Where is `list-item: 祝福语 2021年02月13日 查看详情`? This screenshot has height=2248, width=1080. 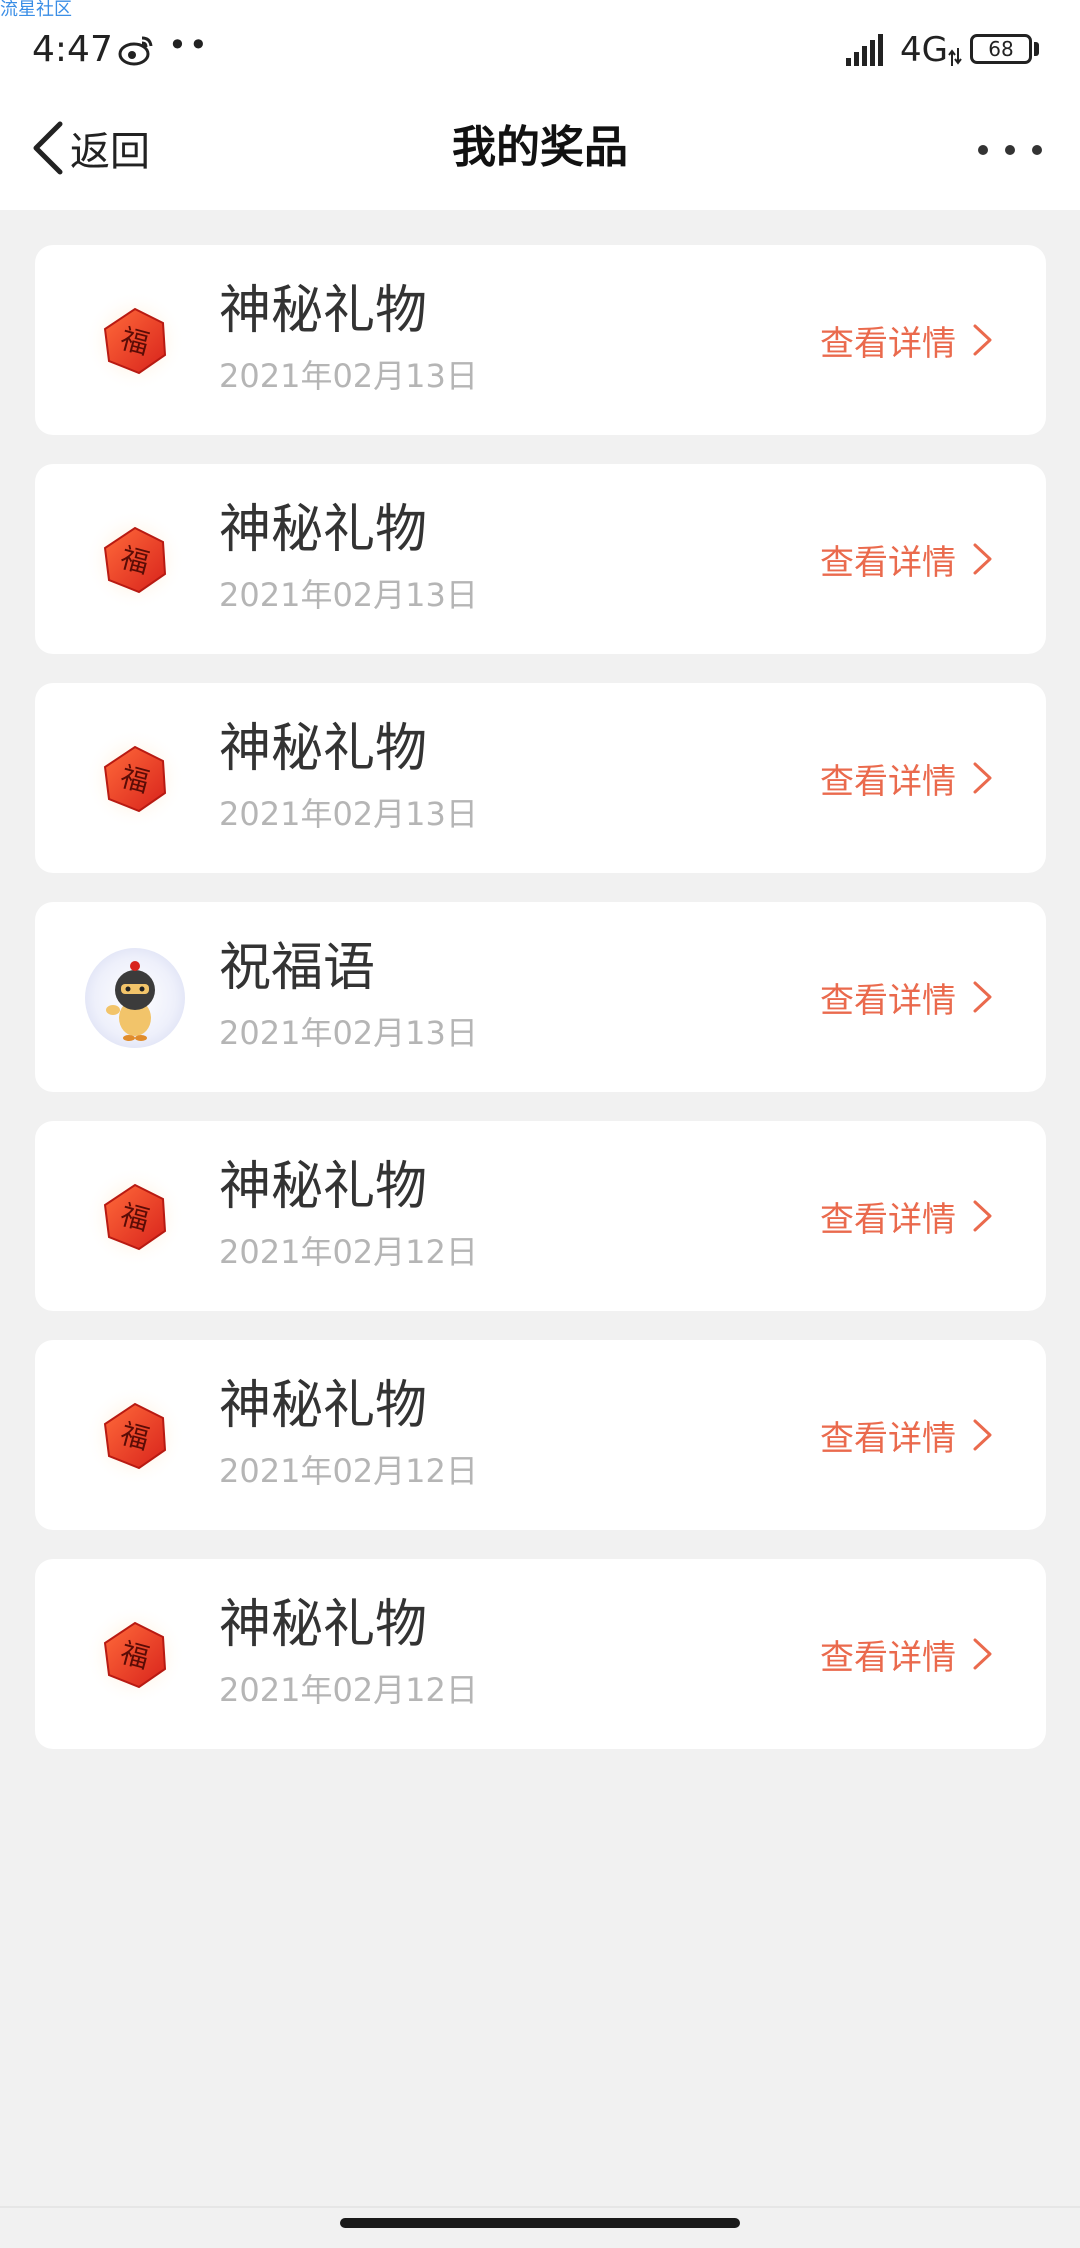
list-item: 祝福语 2021年02月13日 查看详情 is located at coordinates (540, 997).